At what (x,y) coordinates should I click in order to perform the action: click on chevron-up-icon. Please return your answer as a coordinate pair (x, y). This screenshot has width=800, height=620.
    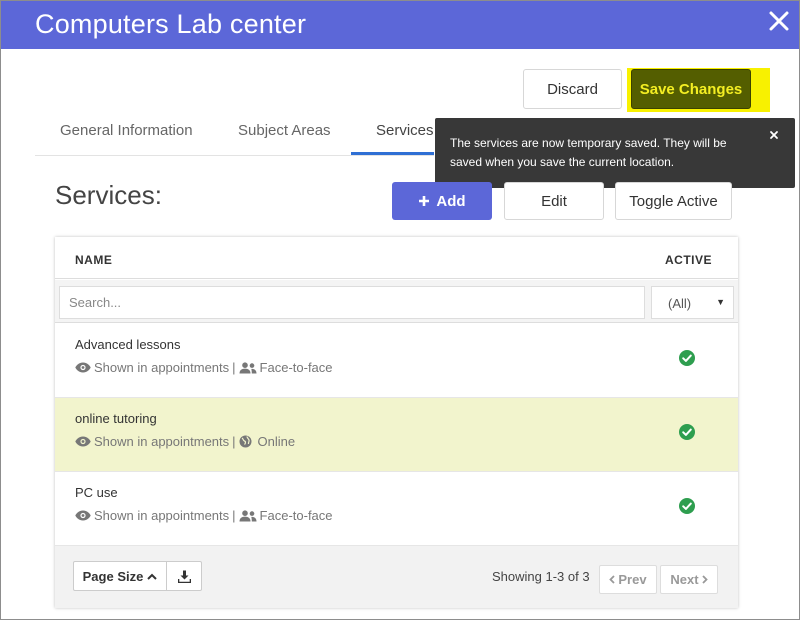
    Looking at the image, I should click on (152, 576).